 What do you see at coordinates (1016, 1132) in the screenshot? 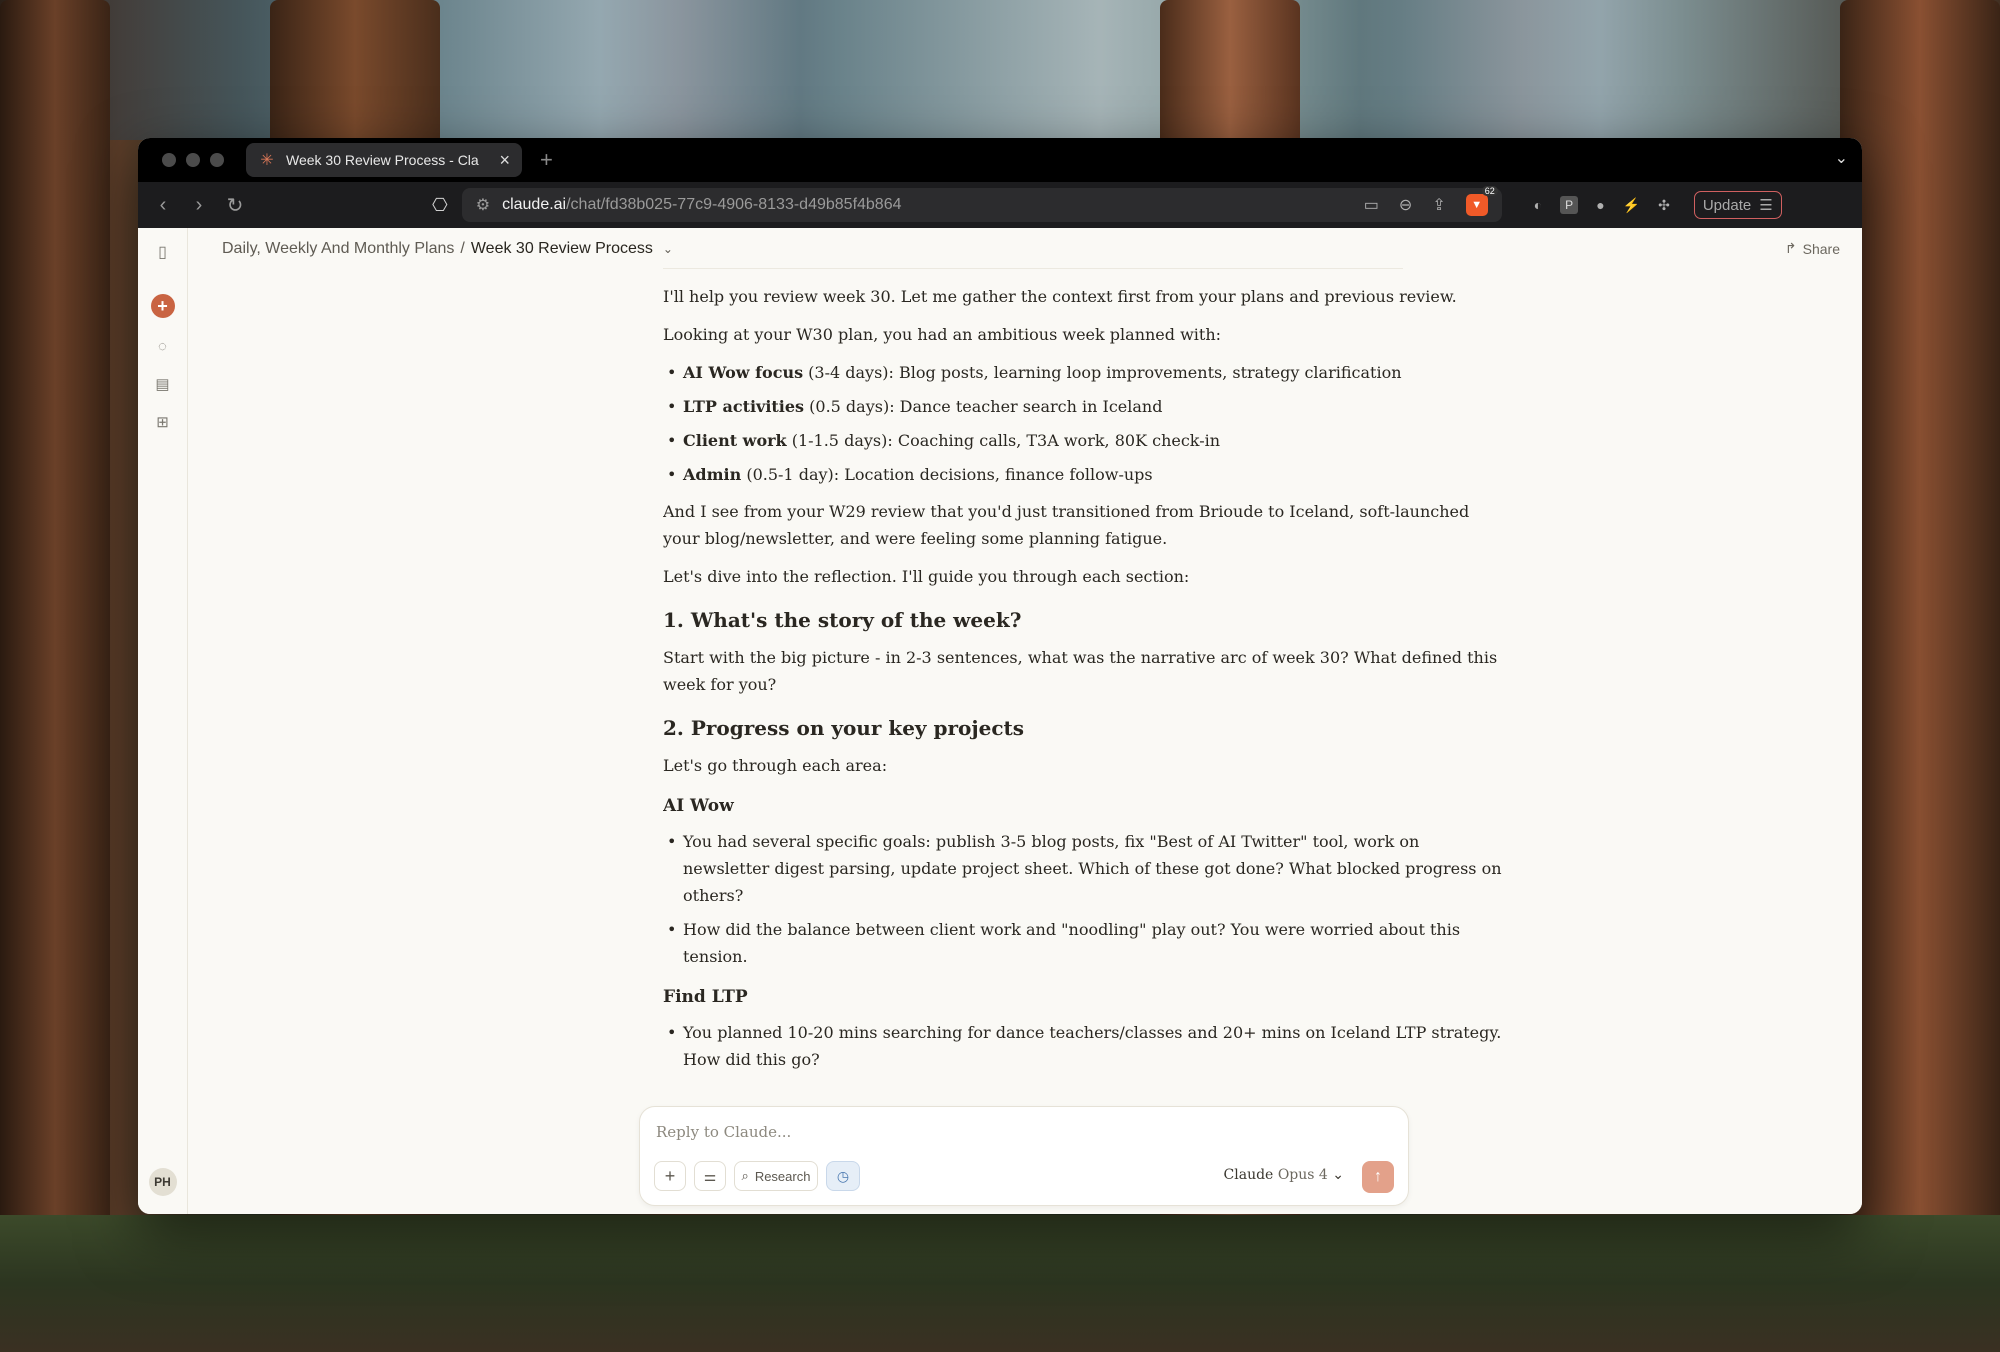
I see `reply-input` at bounding box center [1016, 1132].